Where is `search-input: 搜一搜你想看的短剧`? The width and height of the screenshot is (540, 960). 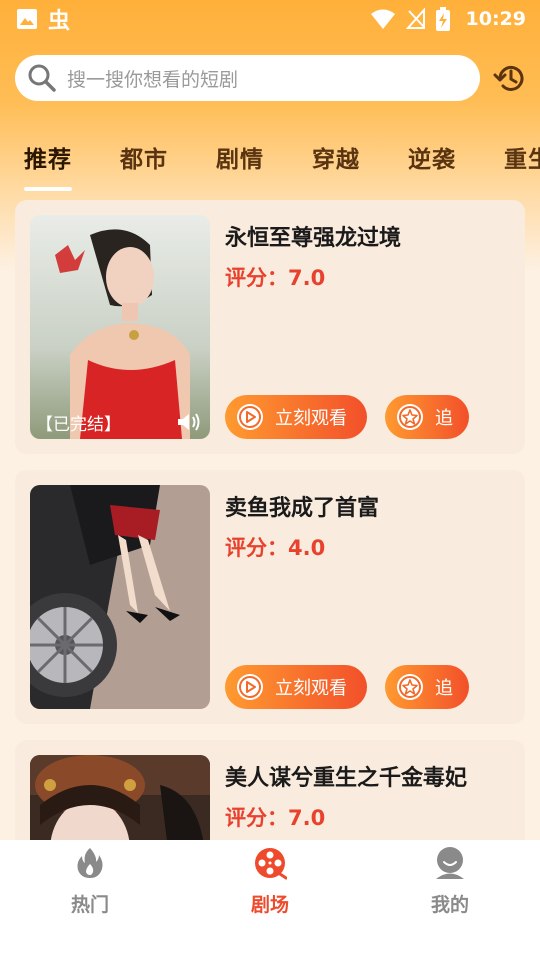 search-input: 搜一搜你想看的短剧 is located at coordinates (247, 78).